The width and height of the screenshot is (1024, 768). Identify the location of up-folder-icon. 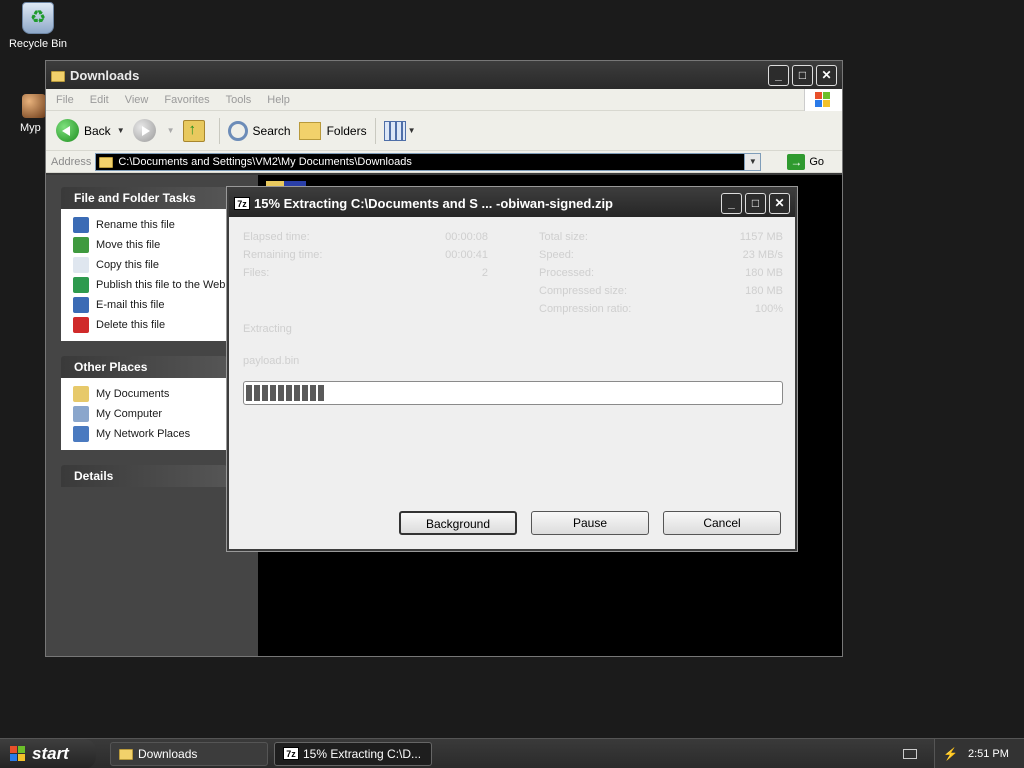
(193, 130).